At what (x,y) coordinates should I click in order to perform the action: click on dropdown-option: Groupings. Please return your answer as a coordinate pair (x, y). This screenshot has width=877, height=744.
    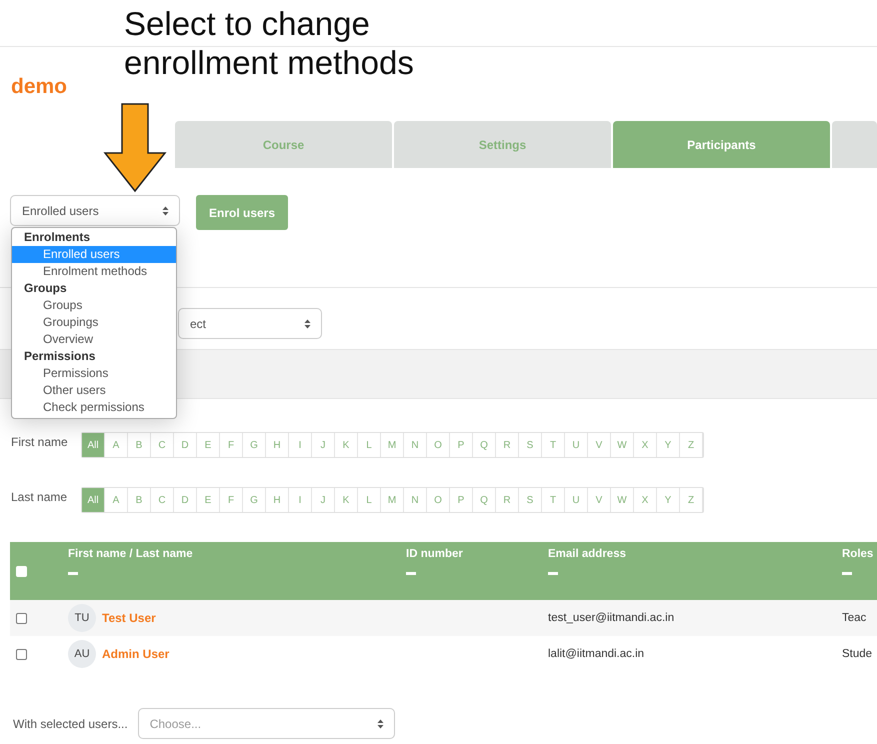
    Looking at the image, I should click on (94, 322).